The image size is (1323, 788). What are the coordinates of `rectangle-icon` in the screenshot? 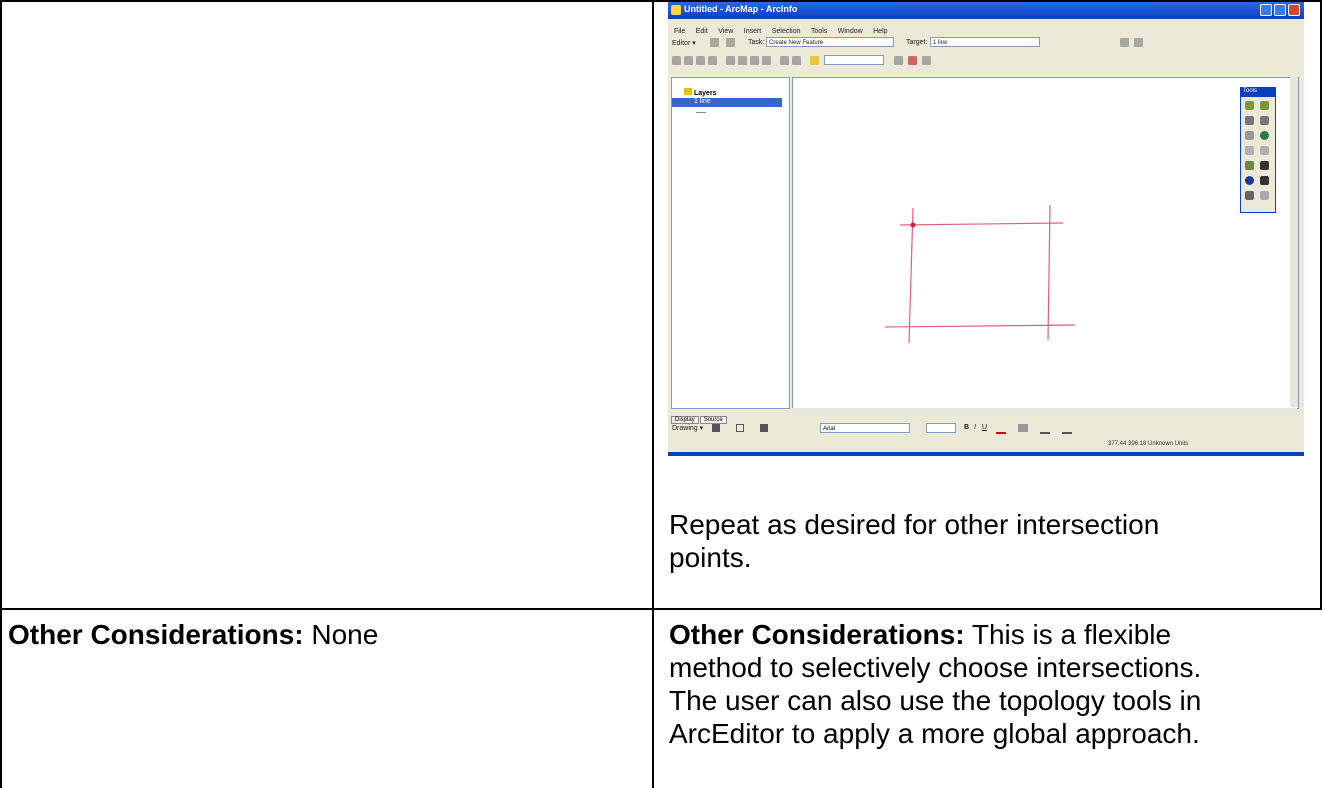 It's located at (740, 428).